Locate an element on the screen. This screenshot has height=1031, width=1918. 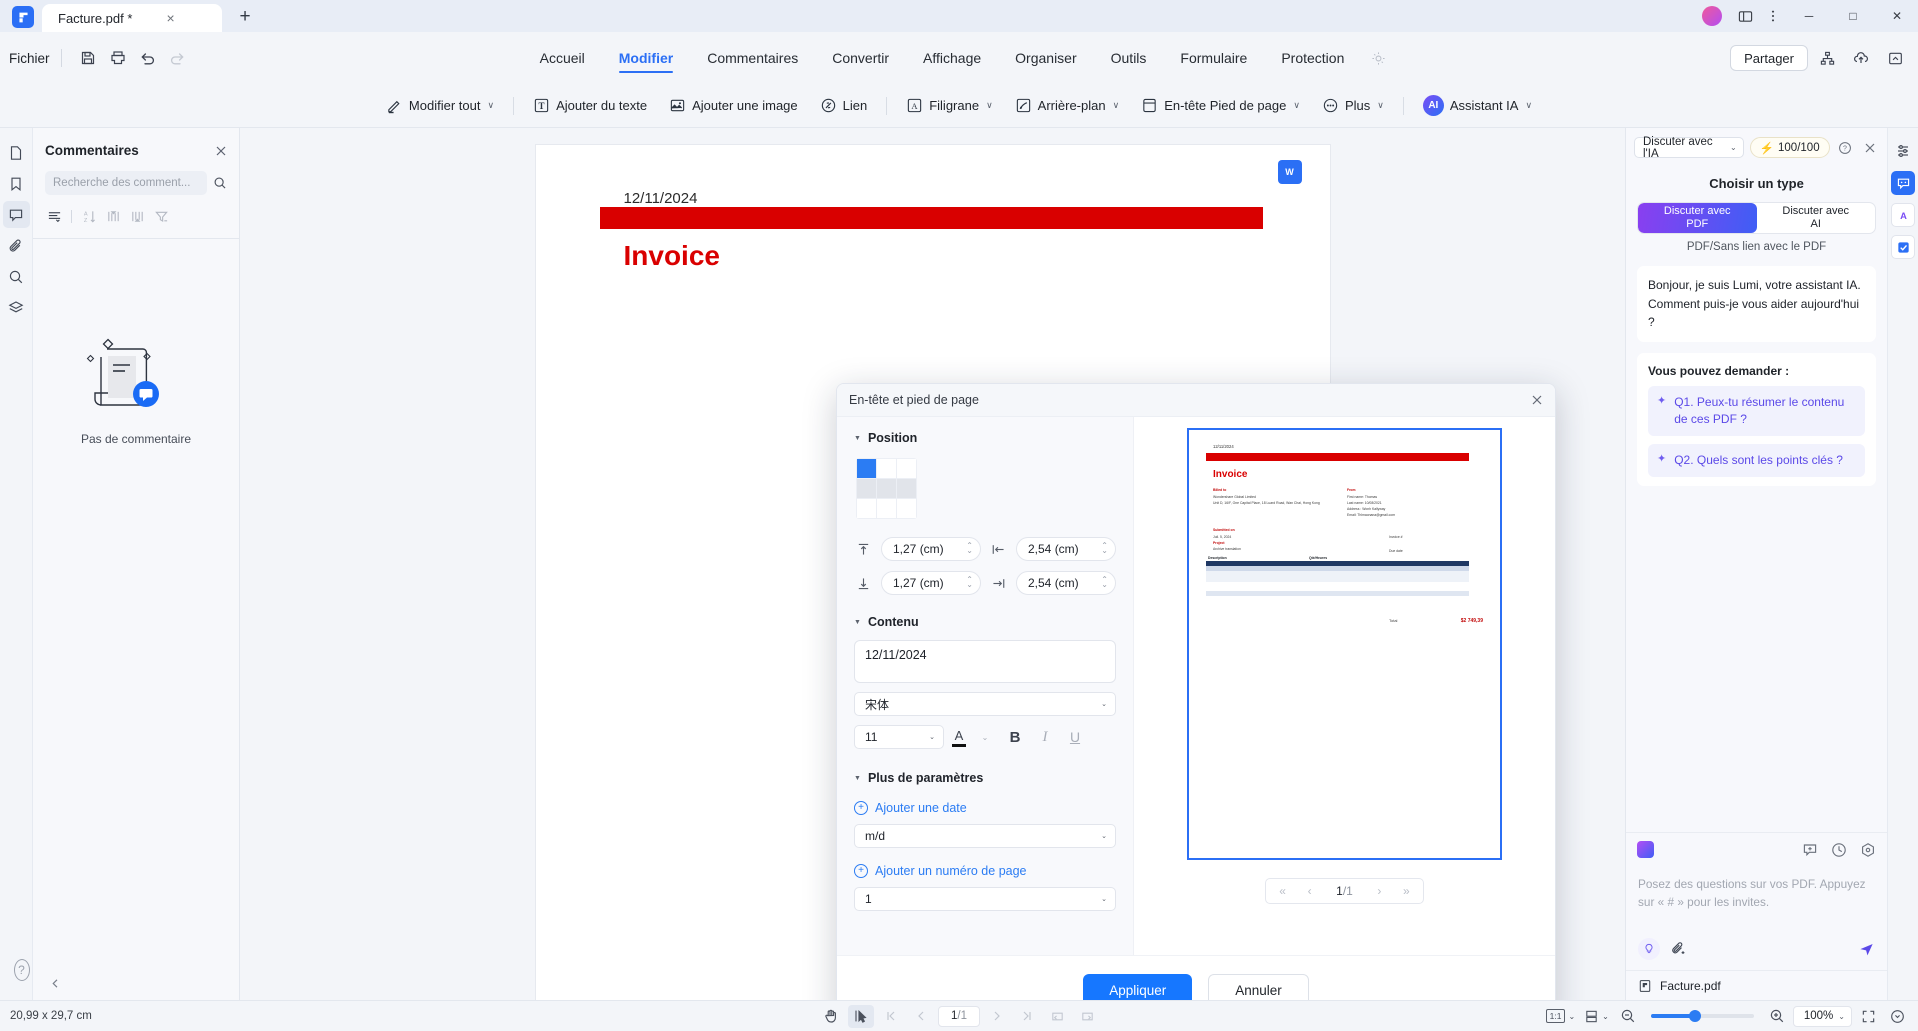
more-settings-section-header: ▼ Plus de paramètres is located at coordinates (985, 778).